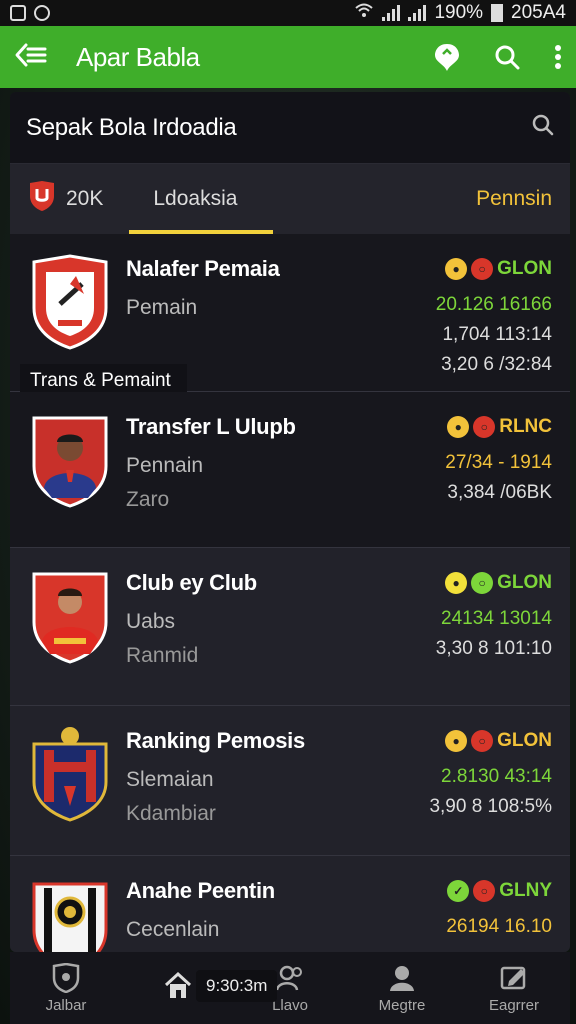 The image size is (576, 1024). I want to click on nav-item-eagrrer: Eagrrer, so click(514, 988).